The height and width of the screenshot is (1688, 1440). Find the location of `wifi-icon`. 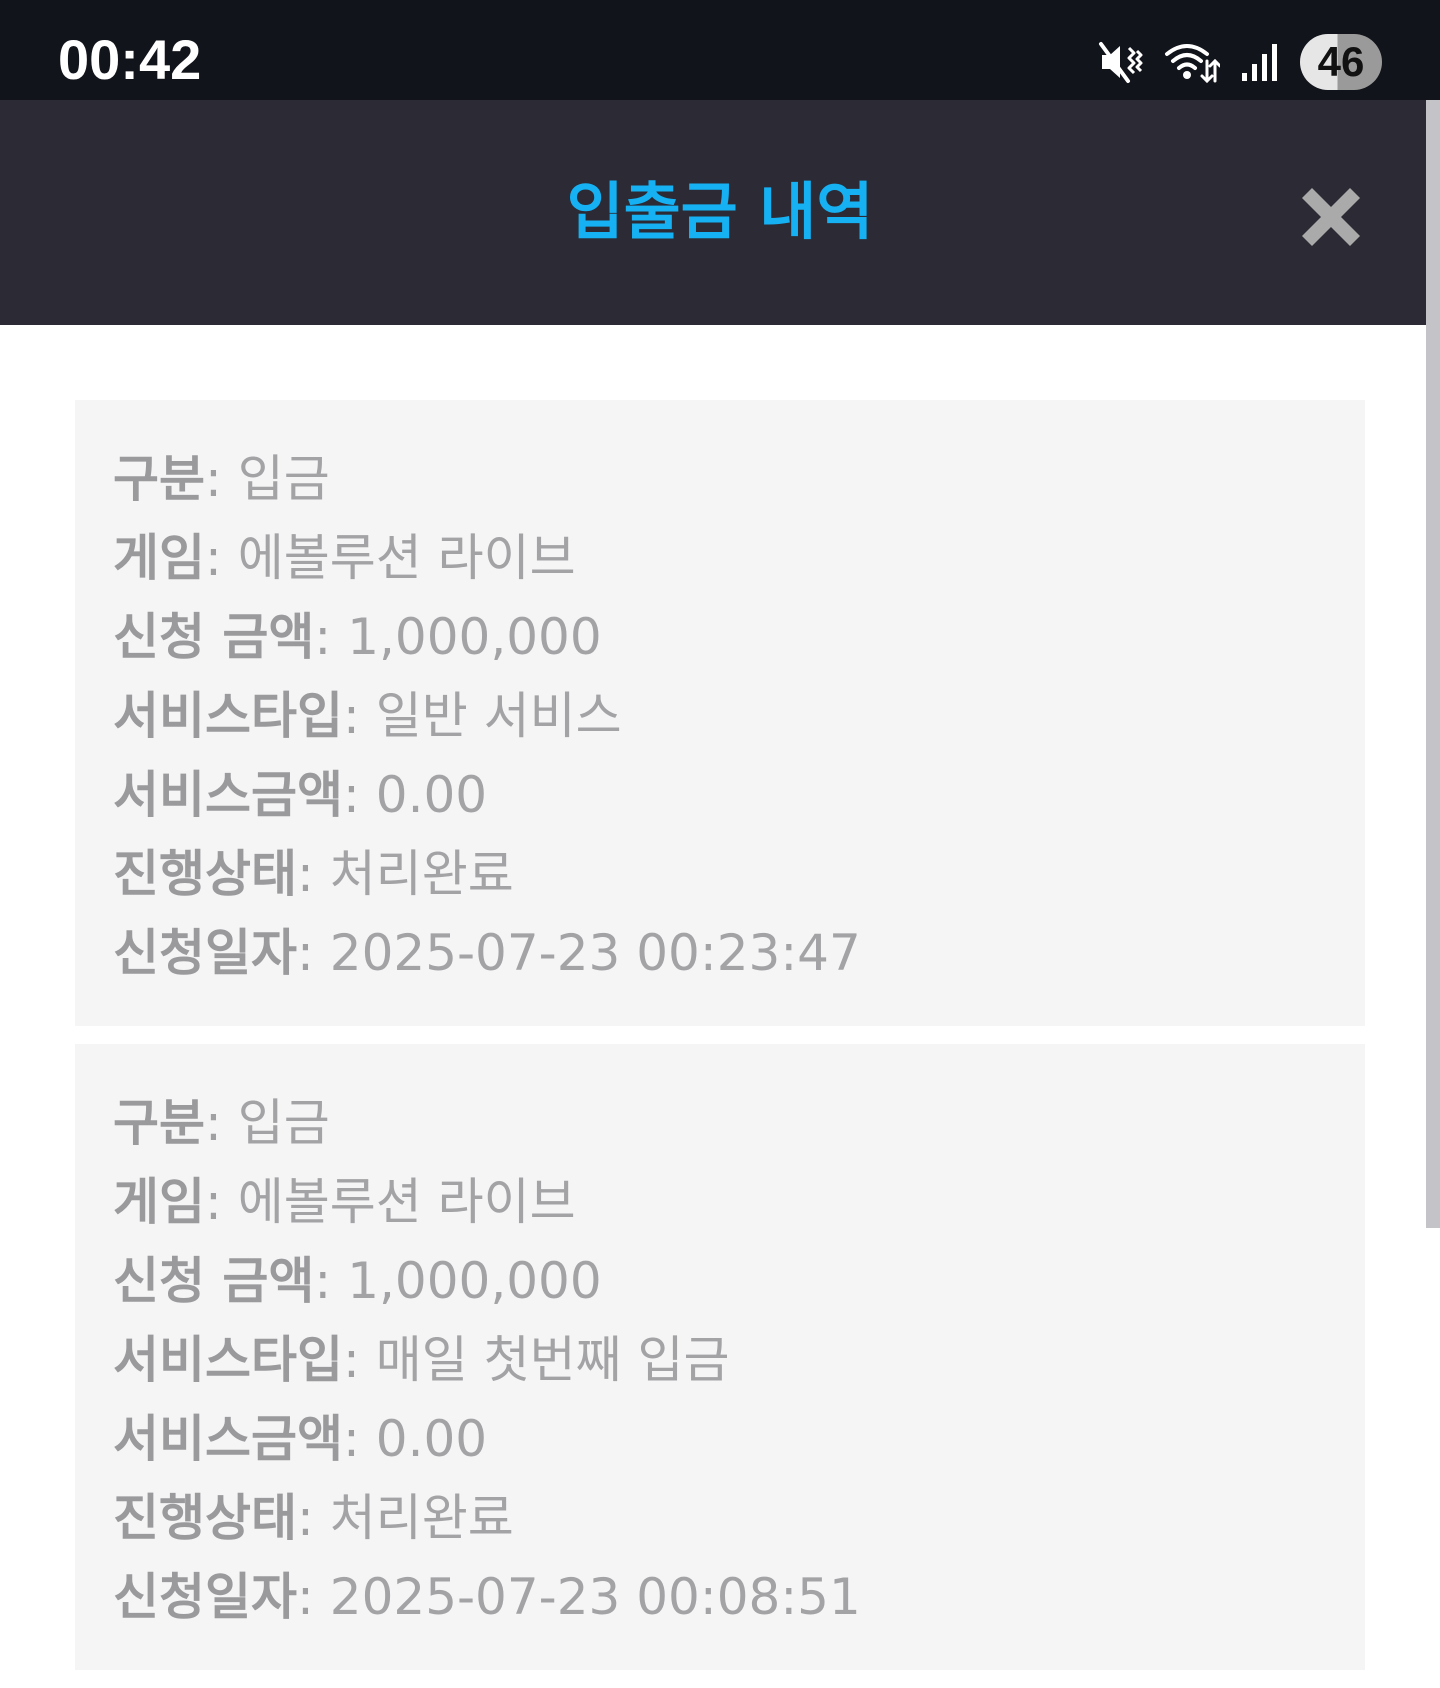

wifi-icon is located at coordinates (1192, 62).